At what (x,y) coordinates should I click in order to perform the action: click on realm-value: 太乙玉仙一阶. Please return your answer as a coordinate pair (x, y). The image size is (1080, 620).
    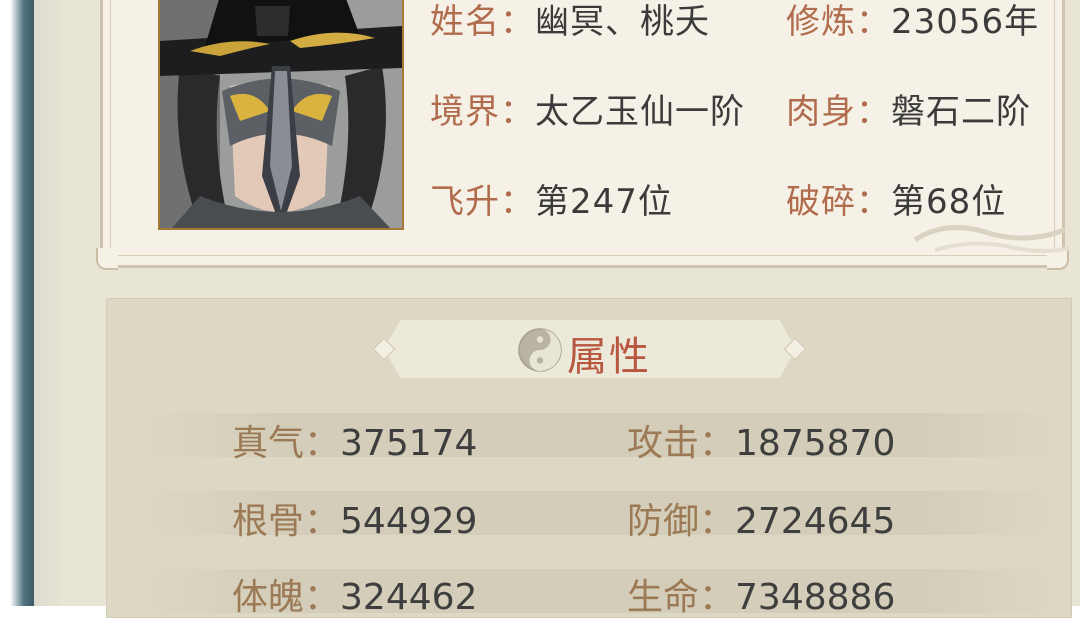
    Looking at the image, I should click on (640, 112).